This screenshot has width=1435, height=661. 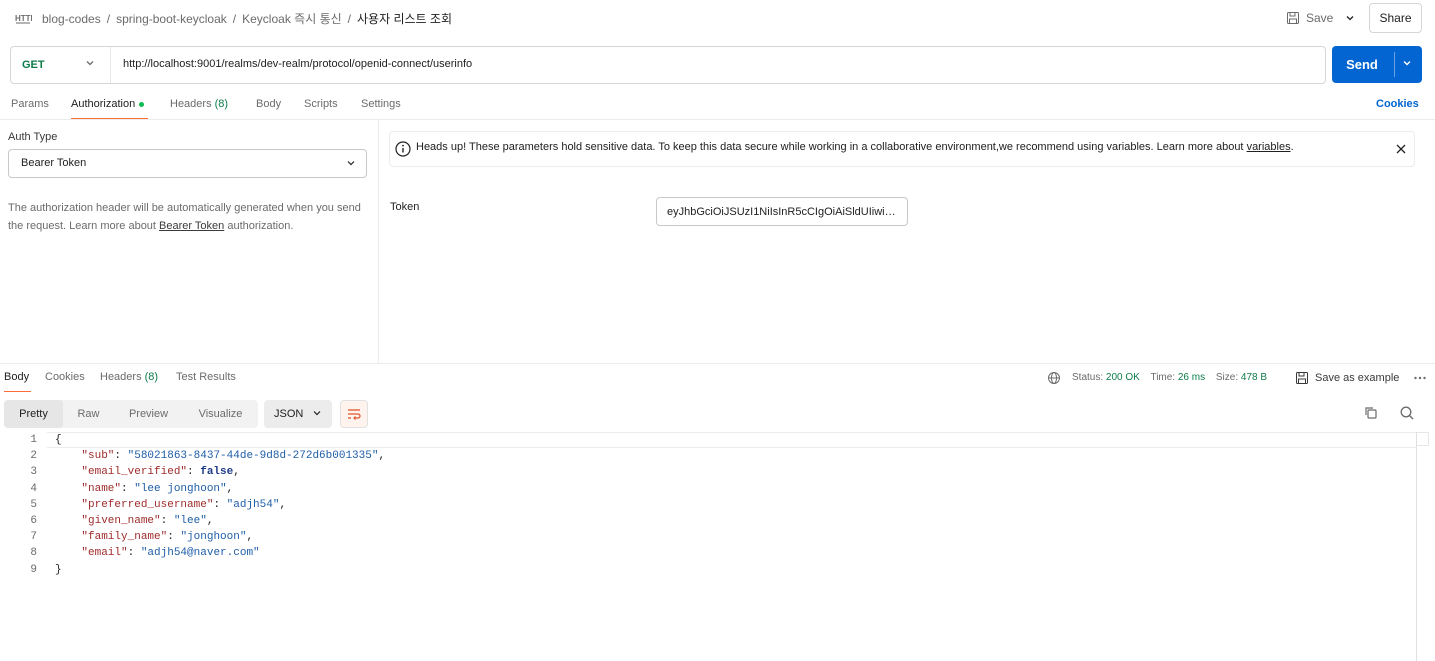 I want to click on format-select: JSON, so click(x=298, y=414).